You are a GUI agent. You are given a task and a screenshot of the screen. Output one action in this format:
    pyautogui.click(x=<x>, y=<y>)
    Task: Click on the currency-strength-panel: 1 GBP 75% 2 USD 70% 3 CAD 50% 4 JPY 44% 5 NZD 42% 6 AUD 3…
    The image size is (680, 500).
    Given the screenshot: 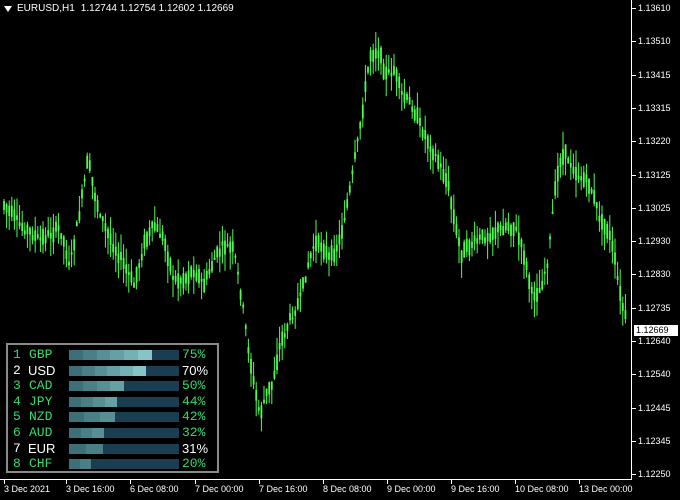 What is the action you would take?
    pyautogui.click(x=112, y=408)
    